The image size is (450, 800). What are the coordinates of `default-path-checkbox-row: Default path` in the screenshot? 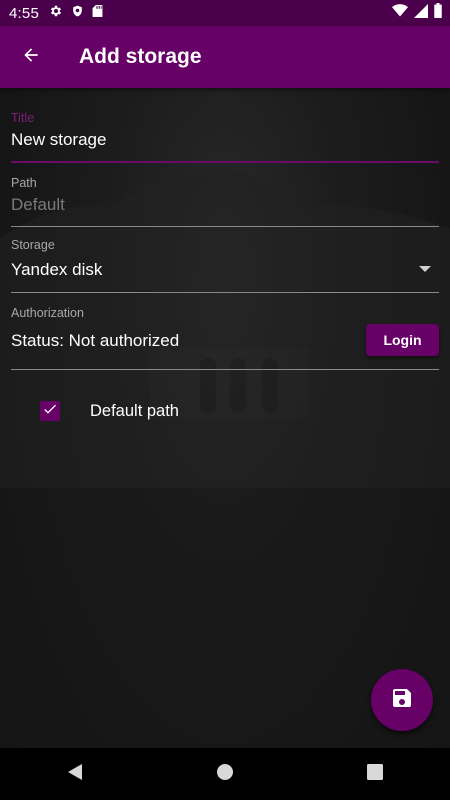 It's located at (109, 411).